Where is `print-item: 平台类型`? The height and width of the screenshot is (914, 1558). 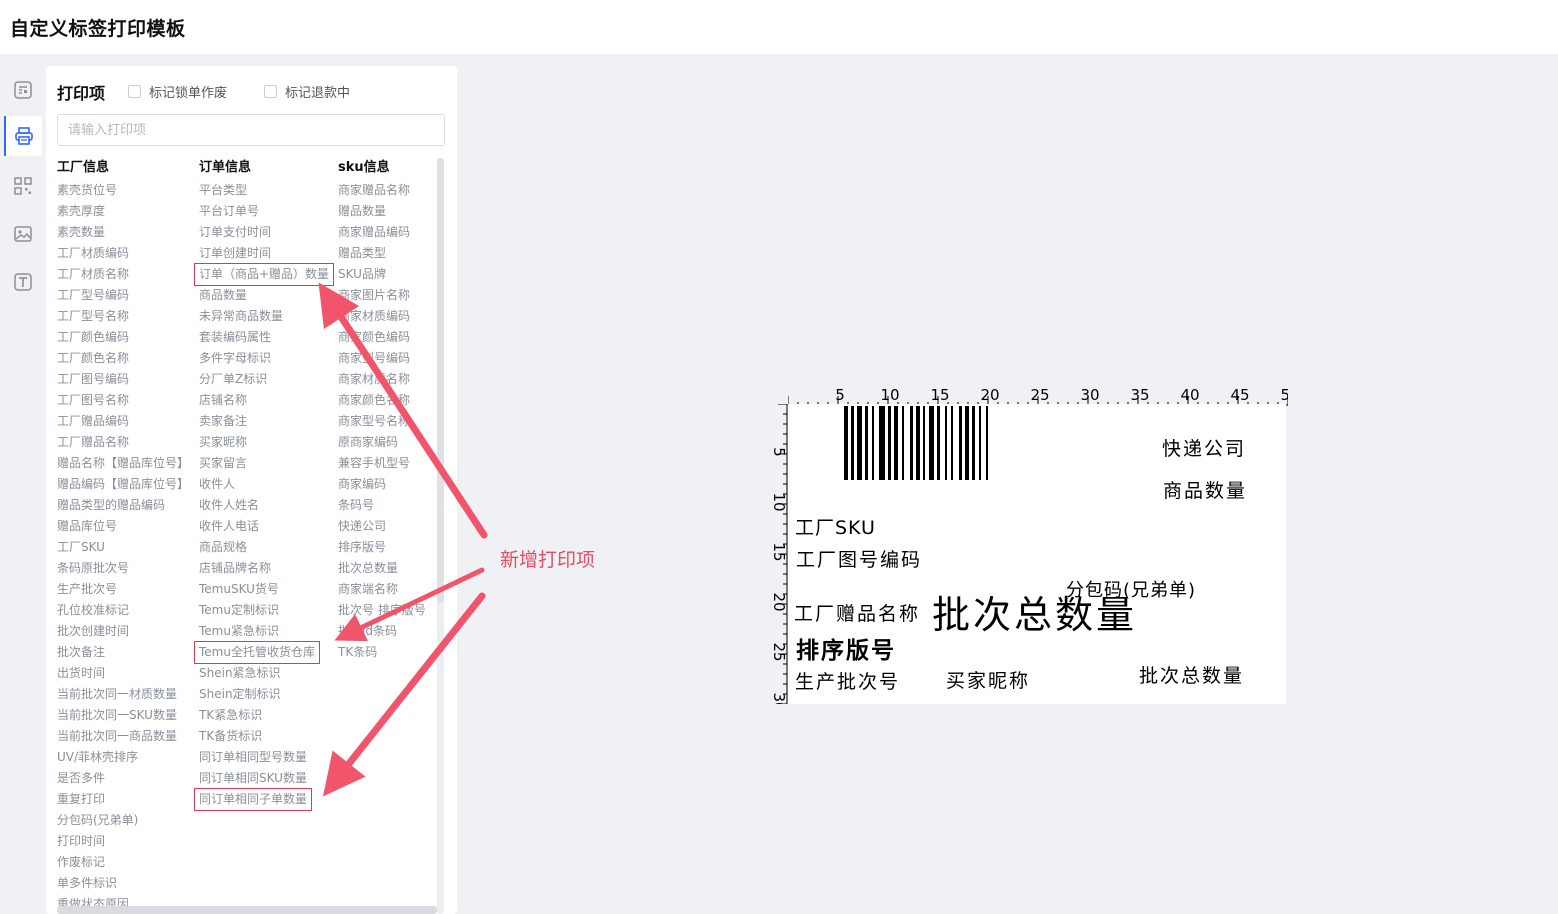
print-item: 平台类型 is located at coordinates (266, 190).